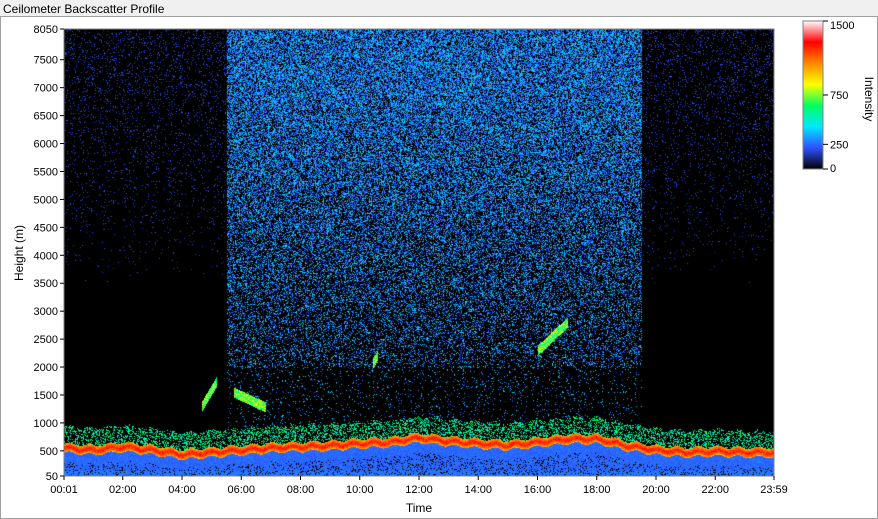 This screenshot has height=519, width=878. What do you see at coordinates (123, 490) in the screenshot?
I see `x-tick-label: 02:00` at bounding box center [123, 490].